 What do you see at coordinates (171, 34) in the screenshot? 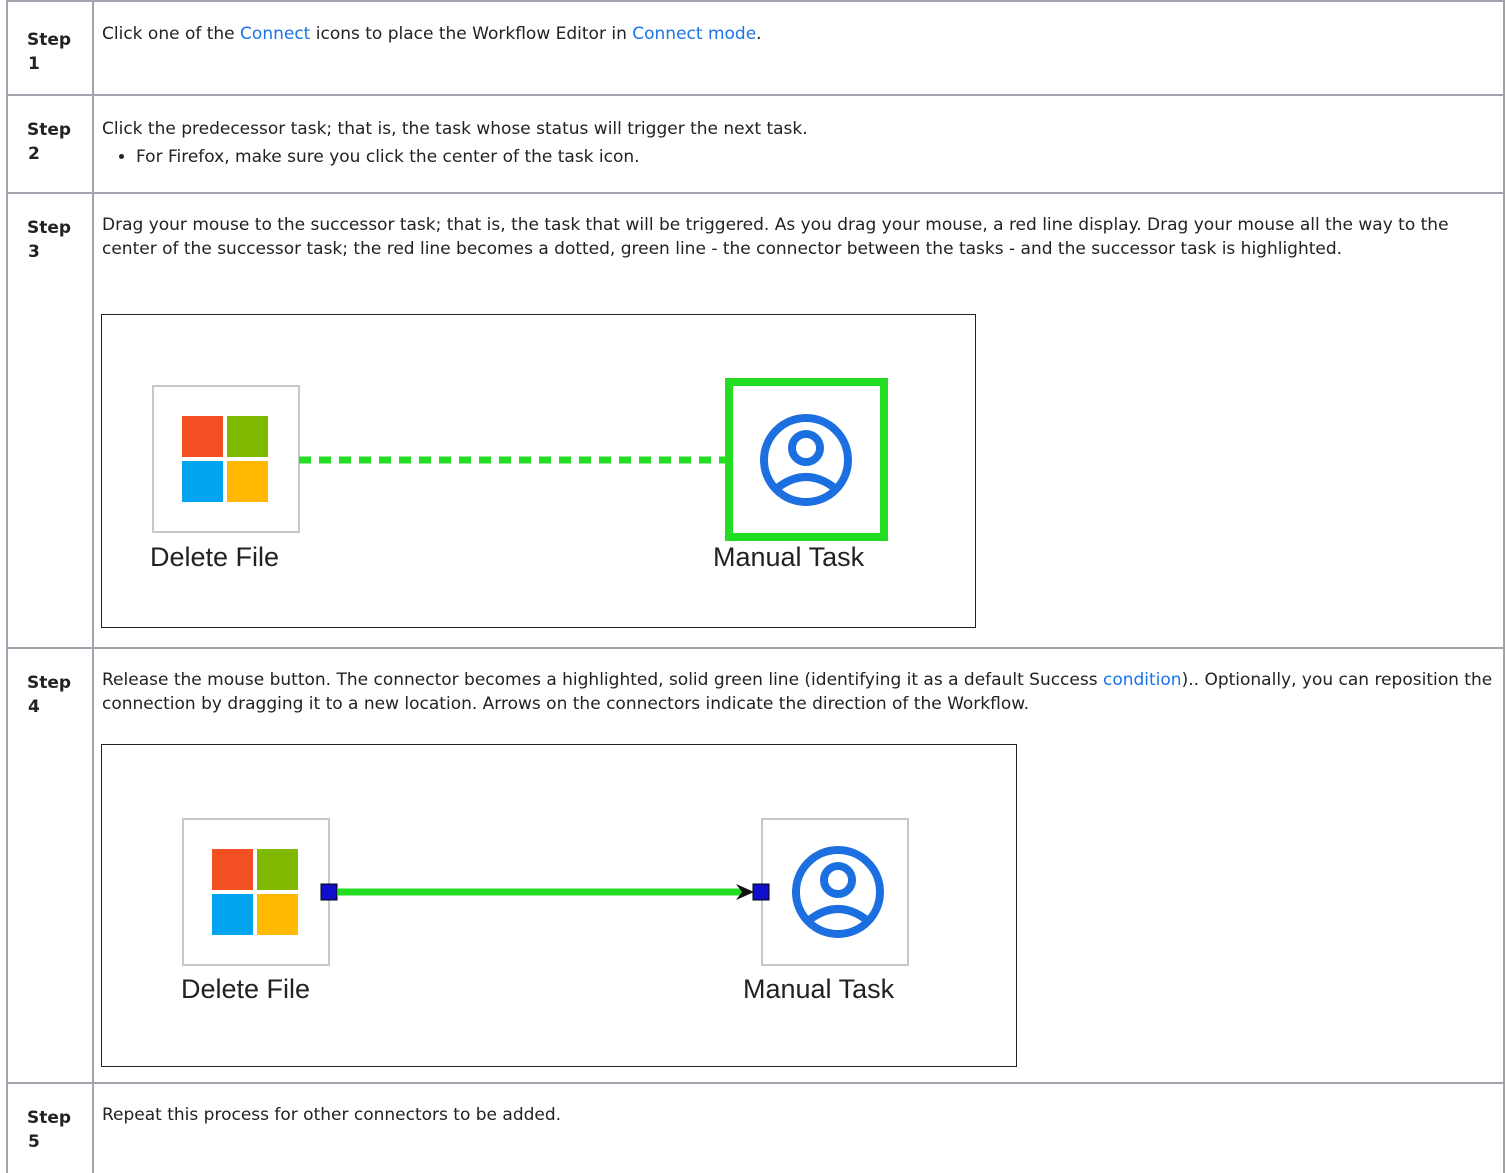
I see `step-text: Click one of the` at bounding box center [171, 34].